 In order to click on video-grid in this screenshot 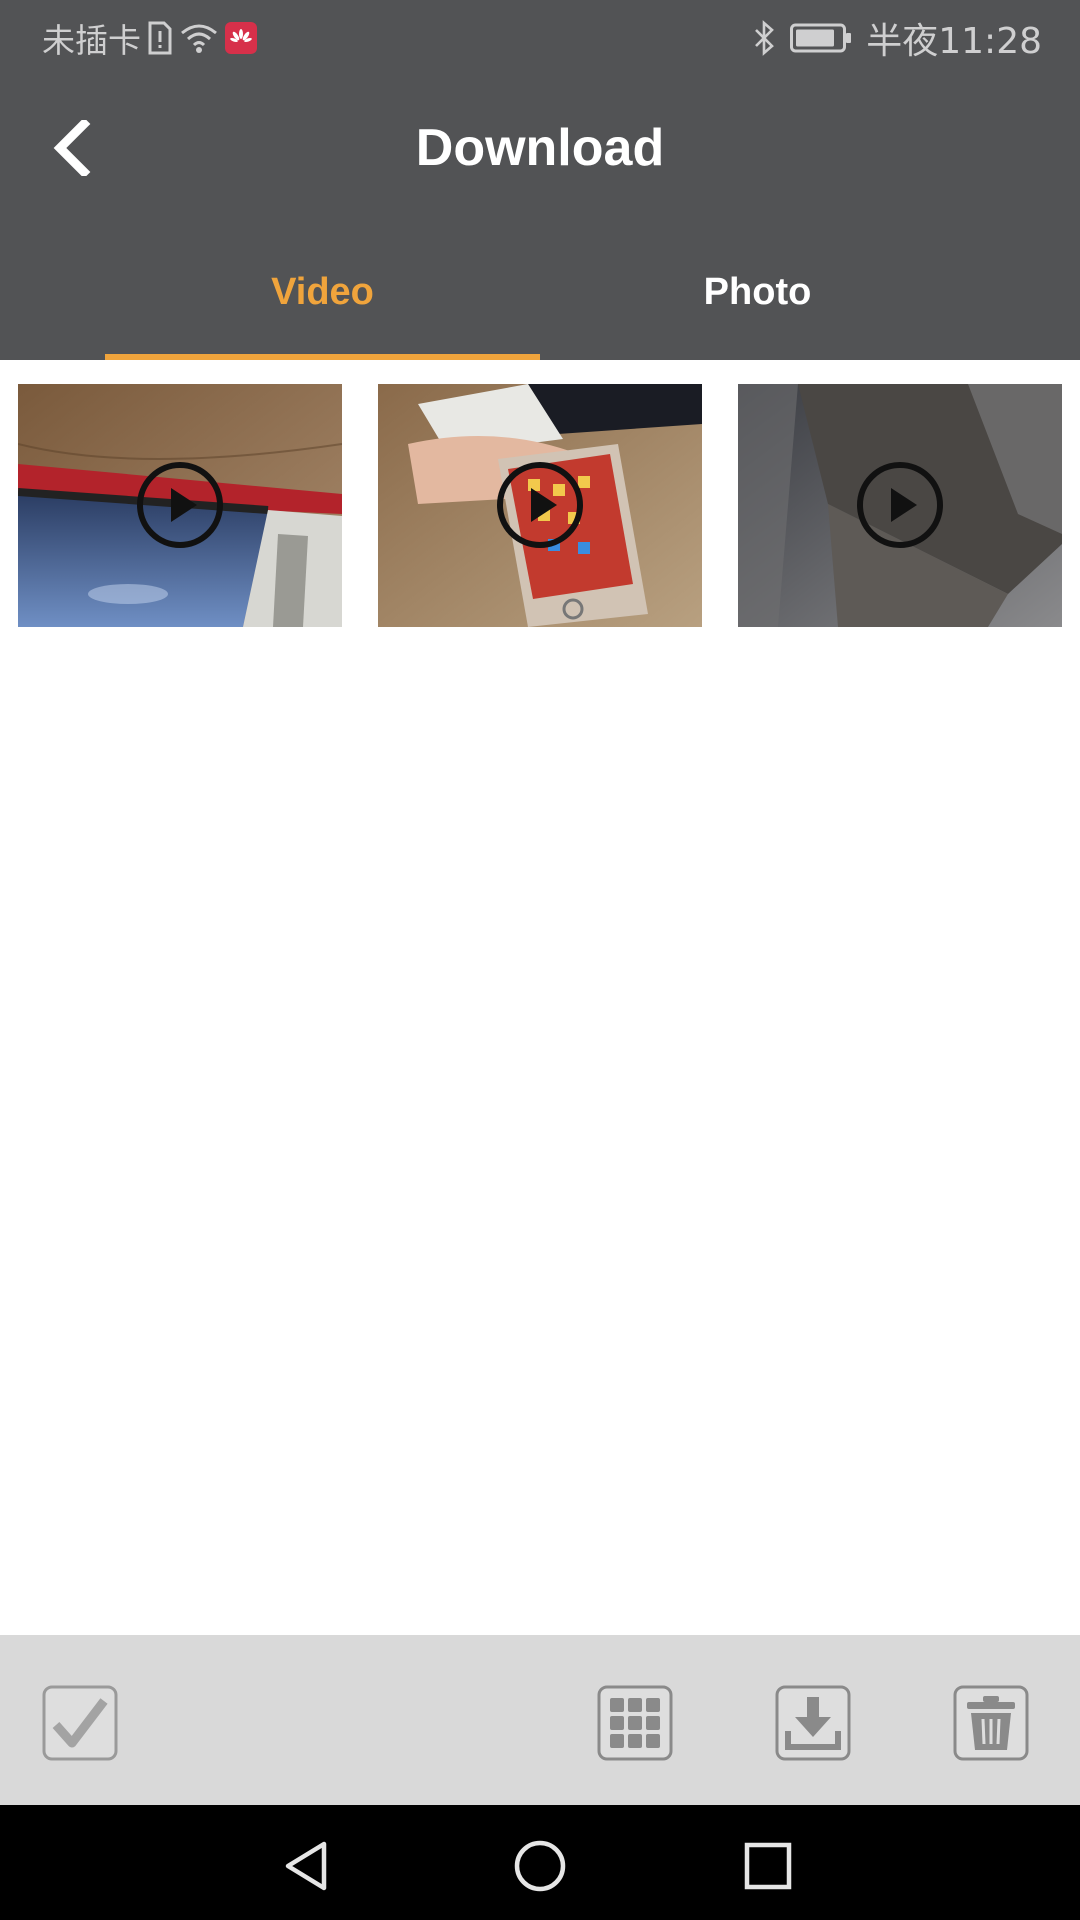, I will do `click(540, 505)`.